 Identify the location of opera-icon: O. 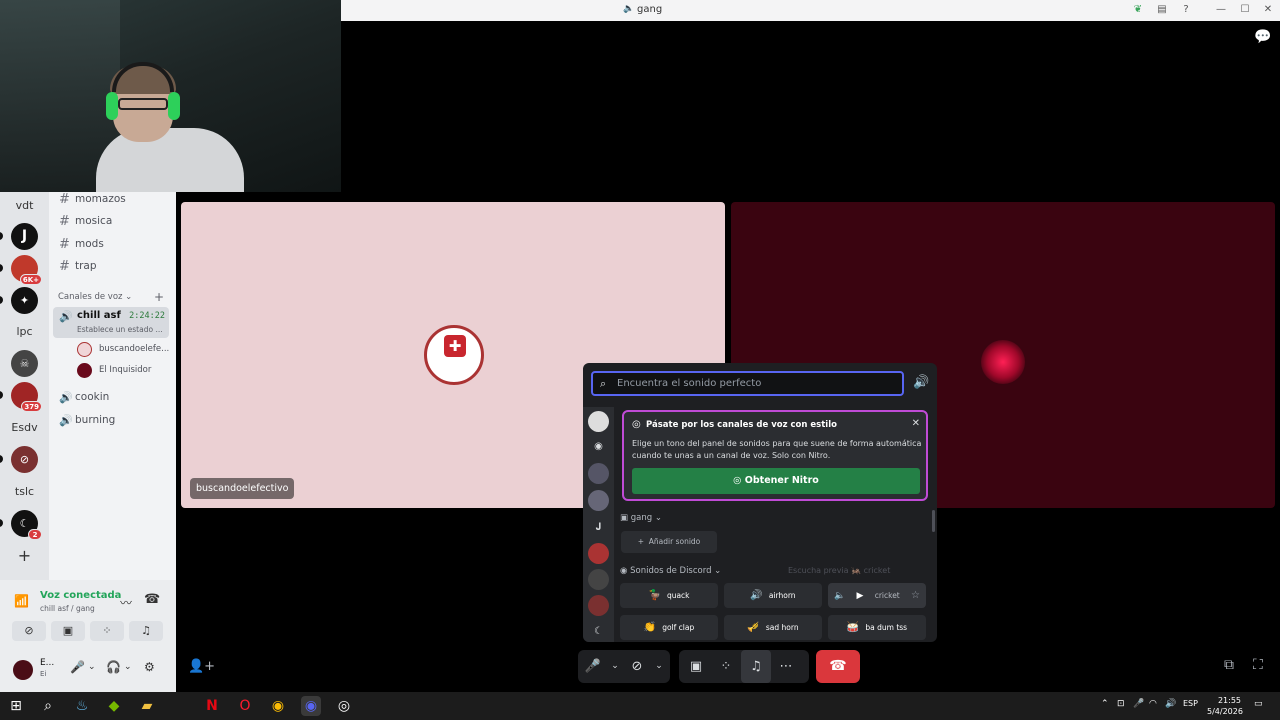
(245, 706).